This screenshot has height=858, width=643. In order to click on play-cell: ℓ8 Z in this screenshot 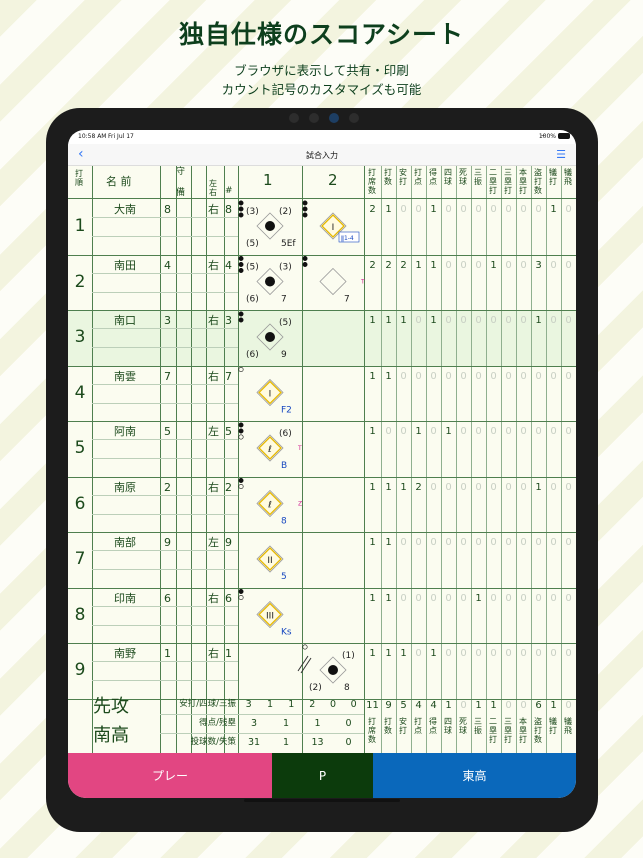, I will do `click(279, 508)`.